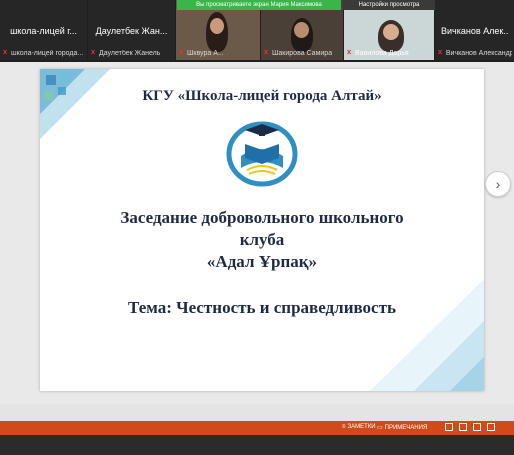 The width and height of the screenshot is (514, 455). I want to click on participant-label: Вавилова Дарья, so click(382, 53).